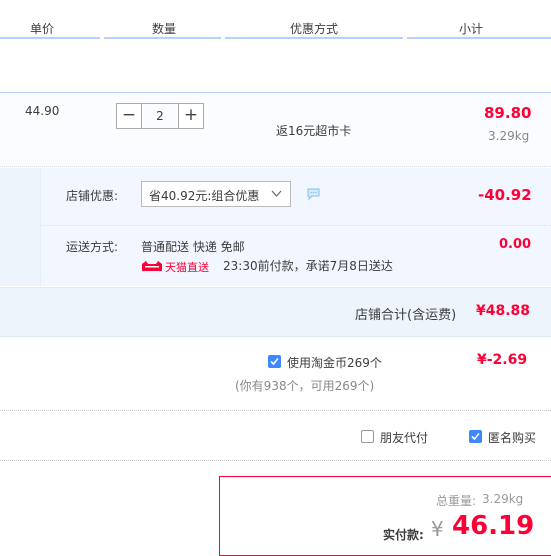  What do you see at coordinates (42, 111) in the screenshot?
I see `unit-price: 44.90` at bounding box center [42, 111].